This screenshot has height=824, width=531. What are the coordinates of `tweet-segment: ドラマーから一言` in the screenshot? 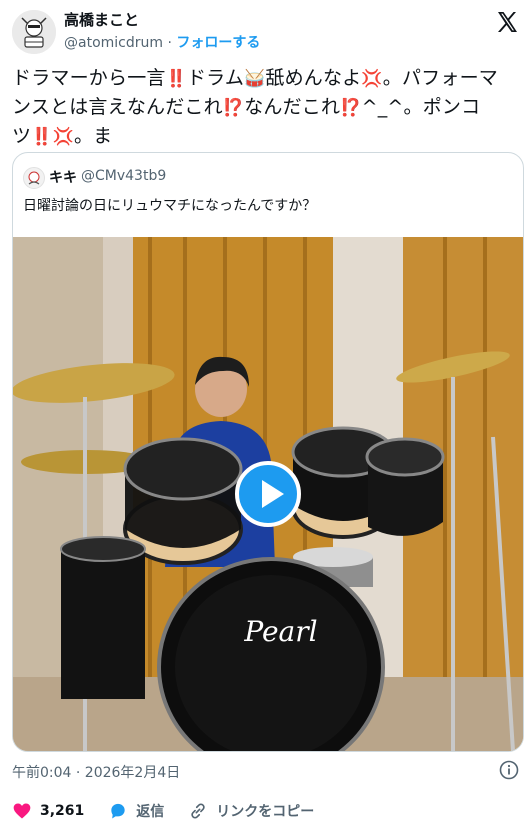 It's located at (89, 78).